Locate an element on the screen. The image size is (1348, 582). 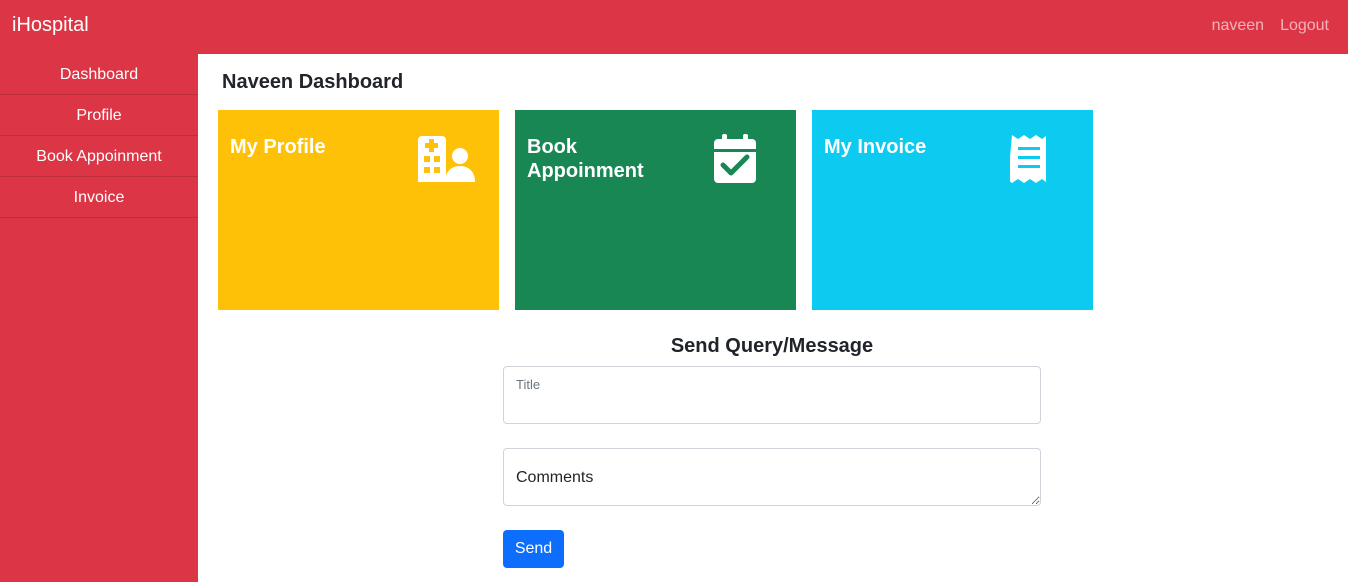
card-title: My Invoice is located at coordinates (875, 147).